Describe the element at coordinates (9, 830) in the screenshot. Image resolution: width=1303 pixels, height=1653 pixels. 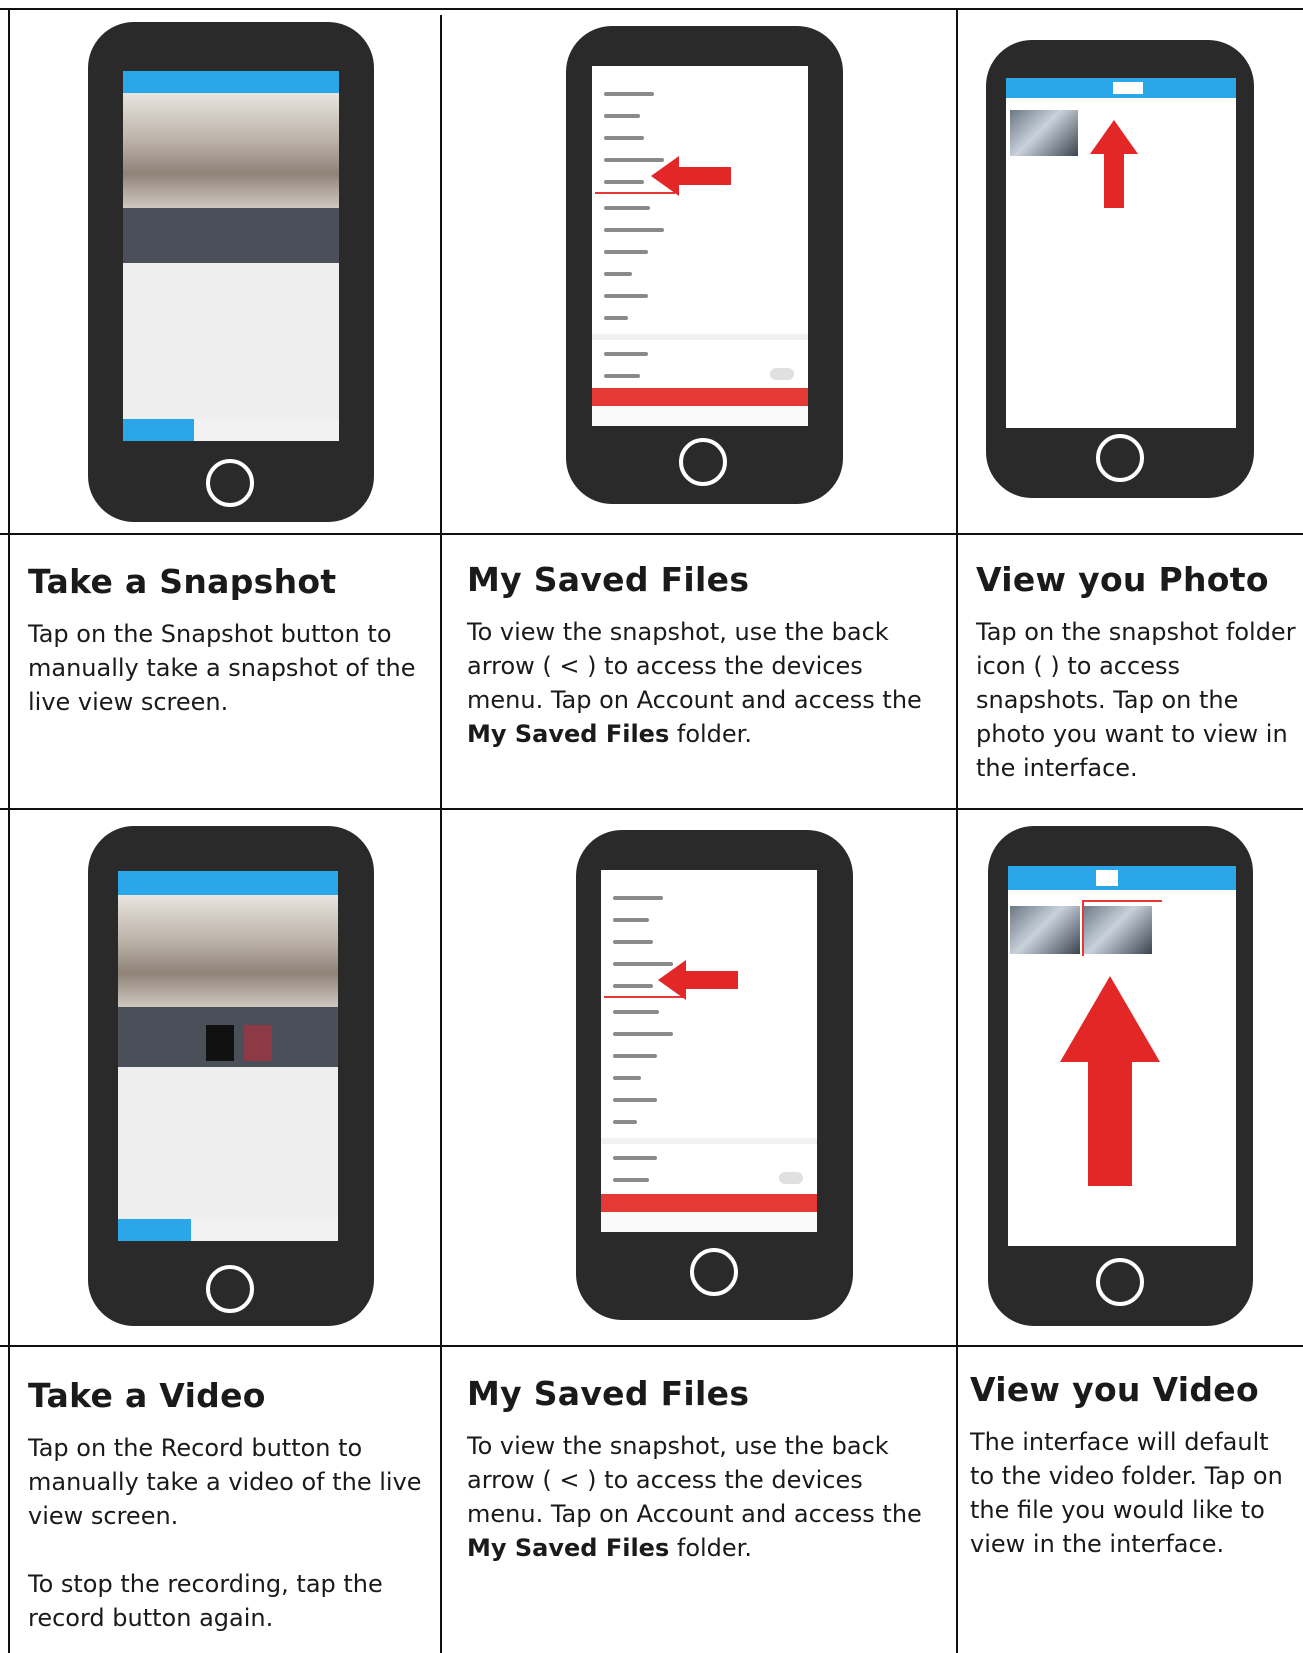
I see `grid-border-left` at that location.